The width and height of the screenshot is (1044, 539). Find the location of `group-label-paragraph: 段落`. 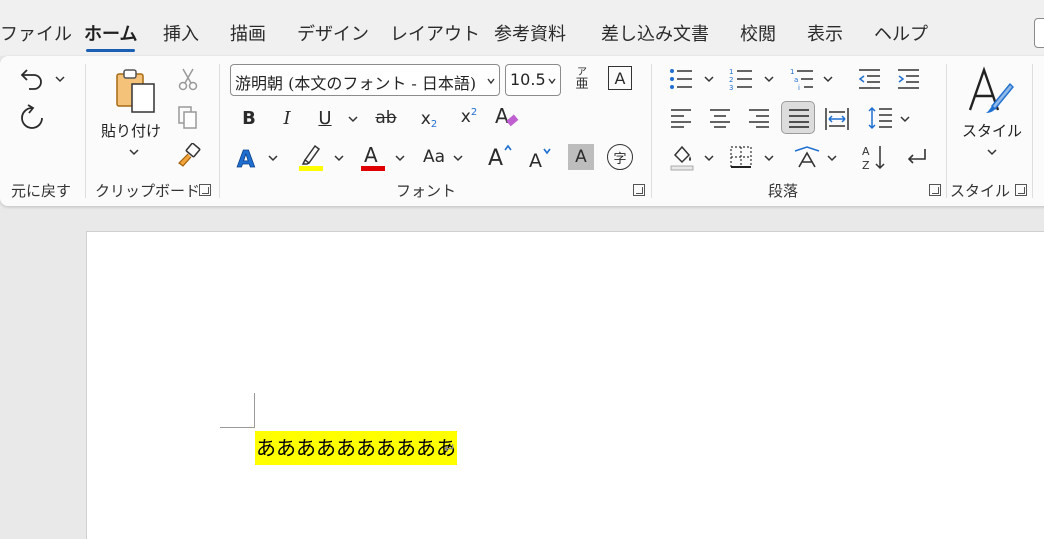

group-label-paragraph: 段落 is located at coordinates (783, 191).